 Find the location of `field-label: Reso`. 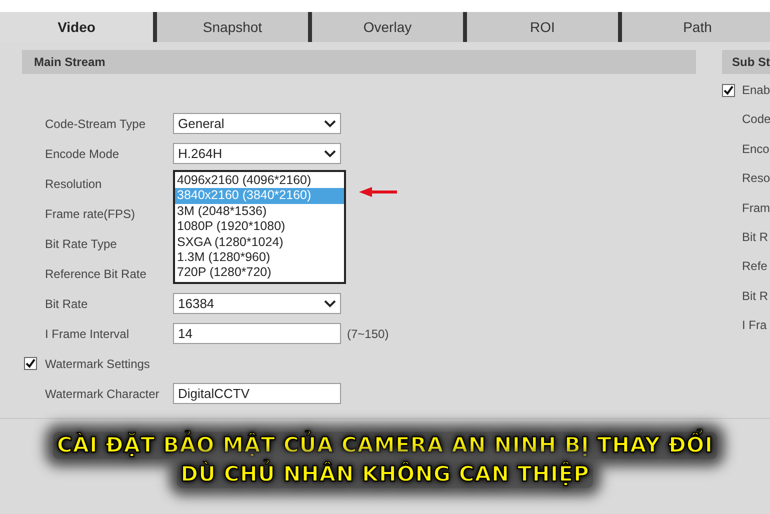

field-label: Reso is located at coordinates (756, 178).